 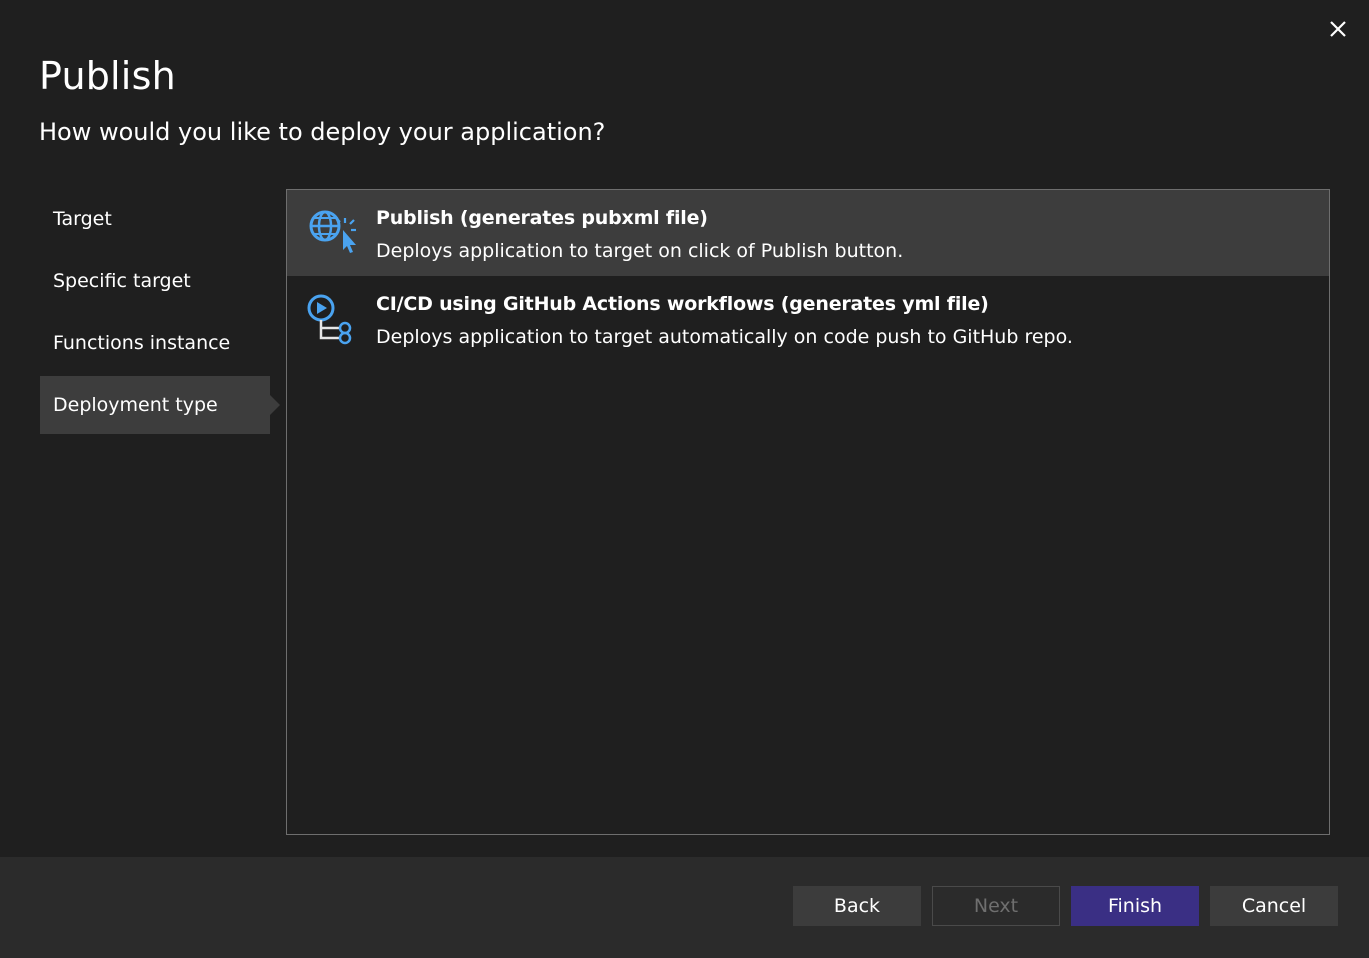 I want to click on step-specific-target: Specific target, so click(x=155, y=281).